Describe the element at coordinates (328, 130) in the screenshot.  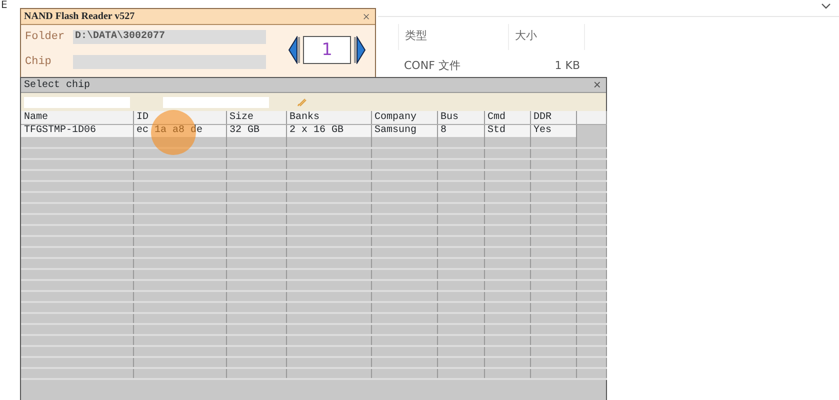
I see `table-cell: 2 x 16 GB` at that location.